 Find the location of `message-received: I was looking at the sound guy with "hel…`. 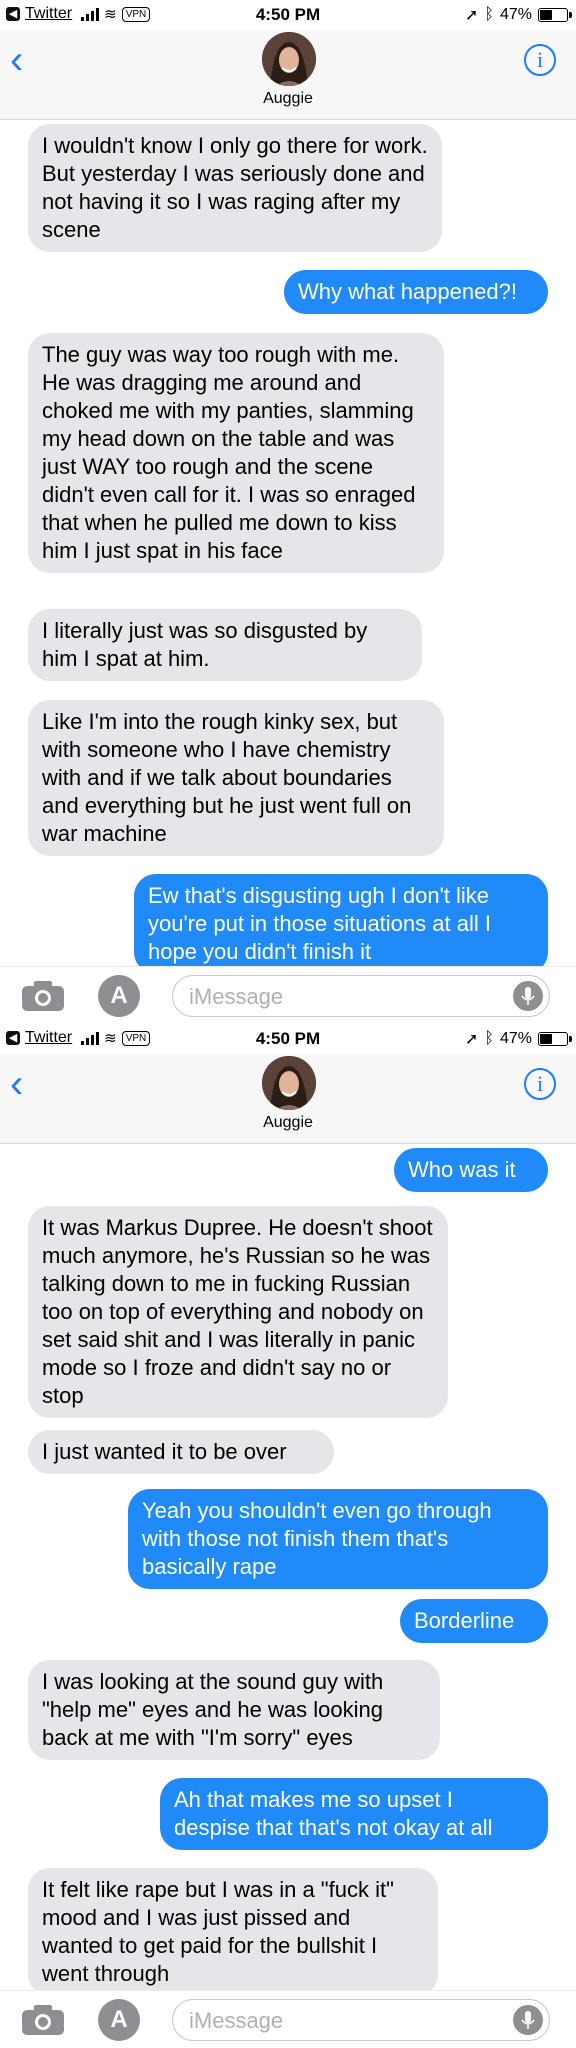

message-received: I was looking at the sound guy with "hel… is located at coordinates (234, 1710).